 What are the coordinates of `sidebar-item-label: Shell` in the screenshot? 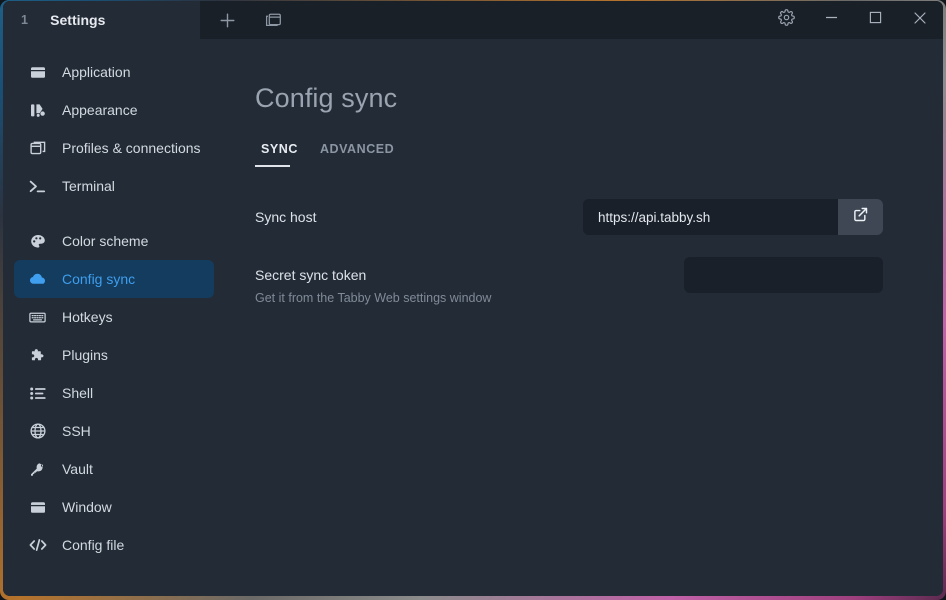 It's located at (78, 393).